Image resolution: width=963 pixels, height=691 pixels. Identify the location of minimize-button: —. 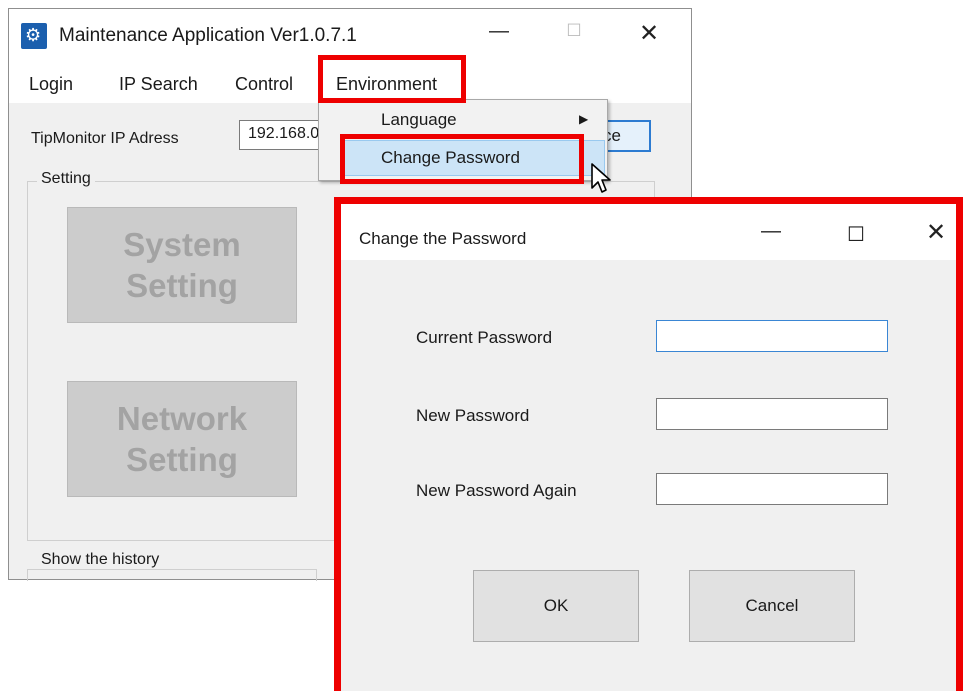
(499, 31).